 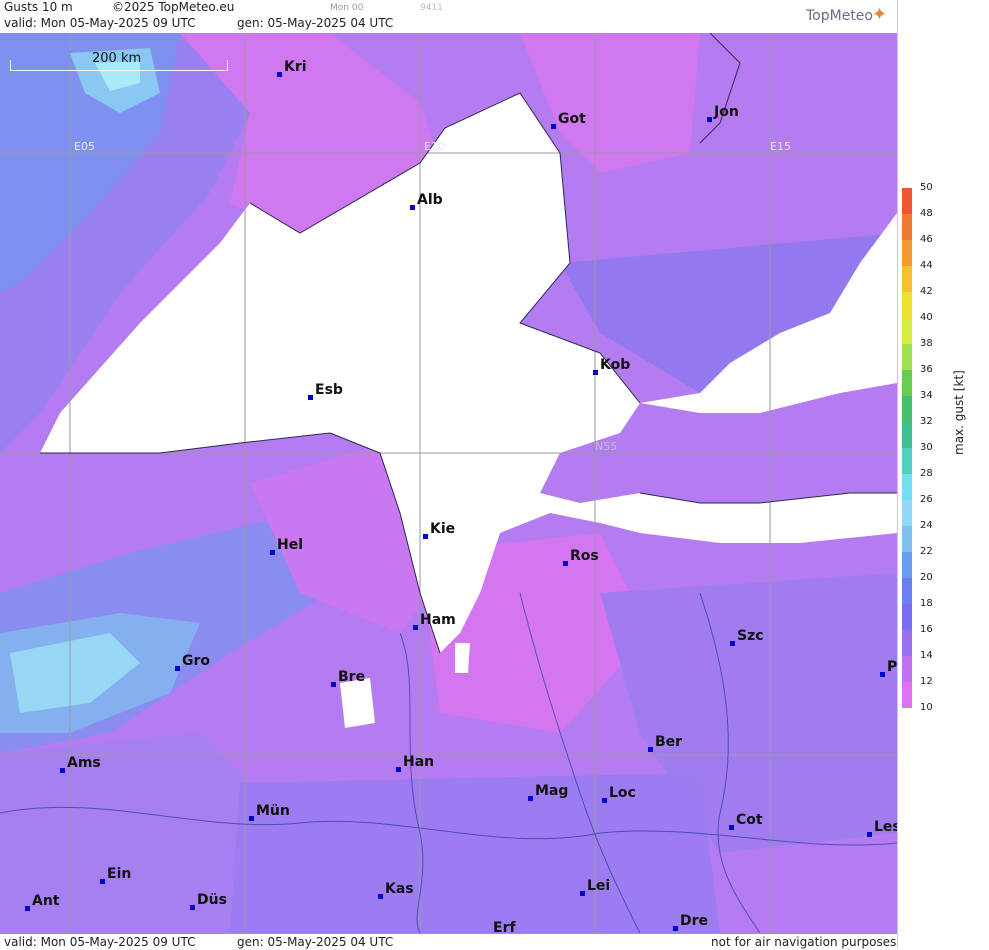 I want to click on grid-label-e05: E05, so click(x=84, y=146).